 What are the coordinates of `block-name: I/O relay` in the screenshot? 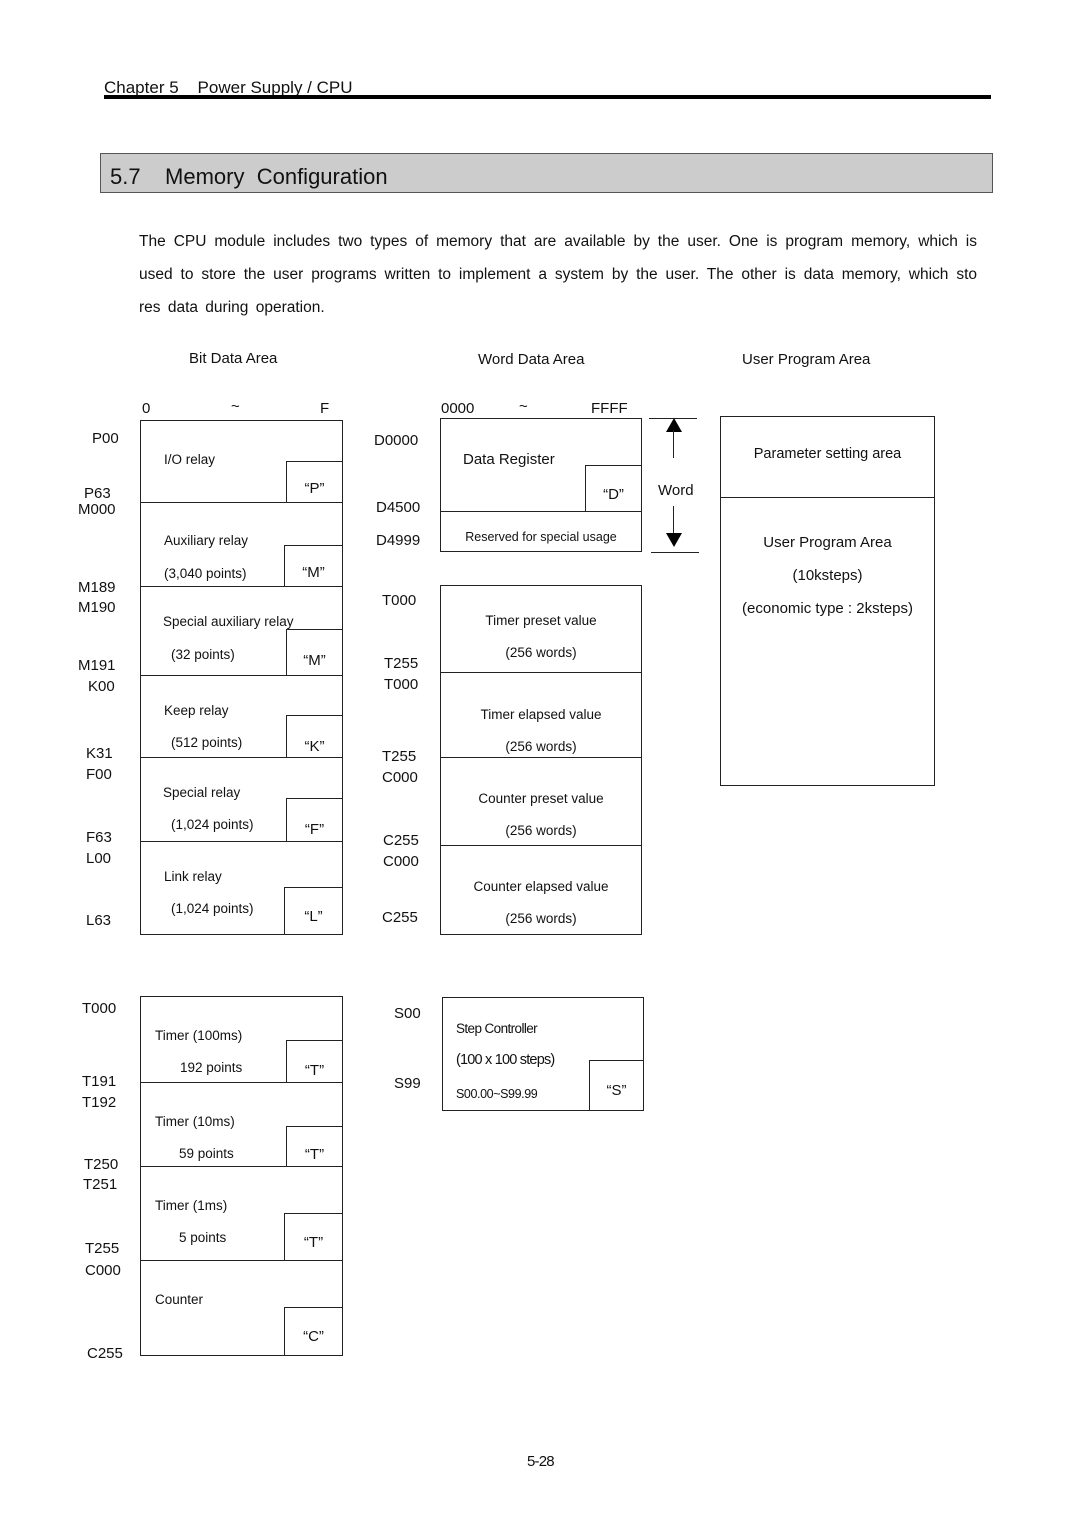 It's located at (190, 459).